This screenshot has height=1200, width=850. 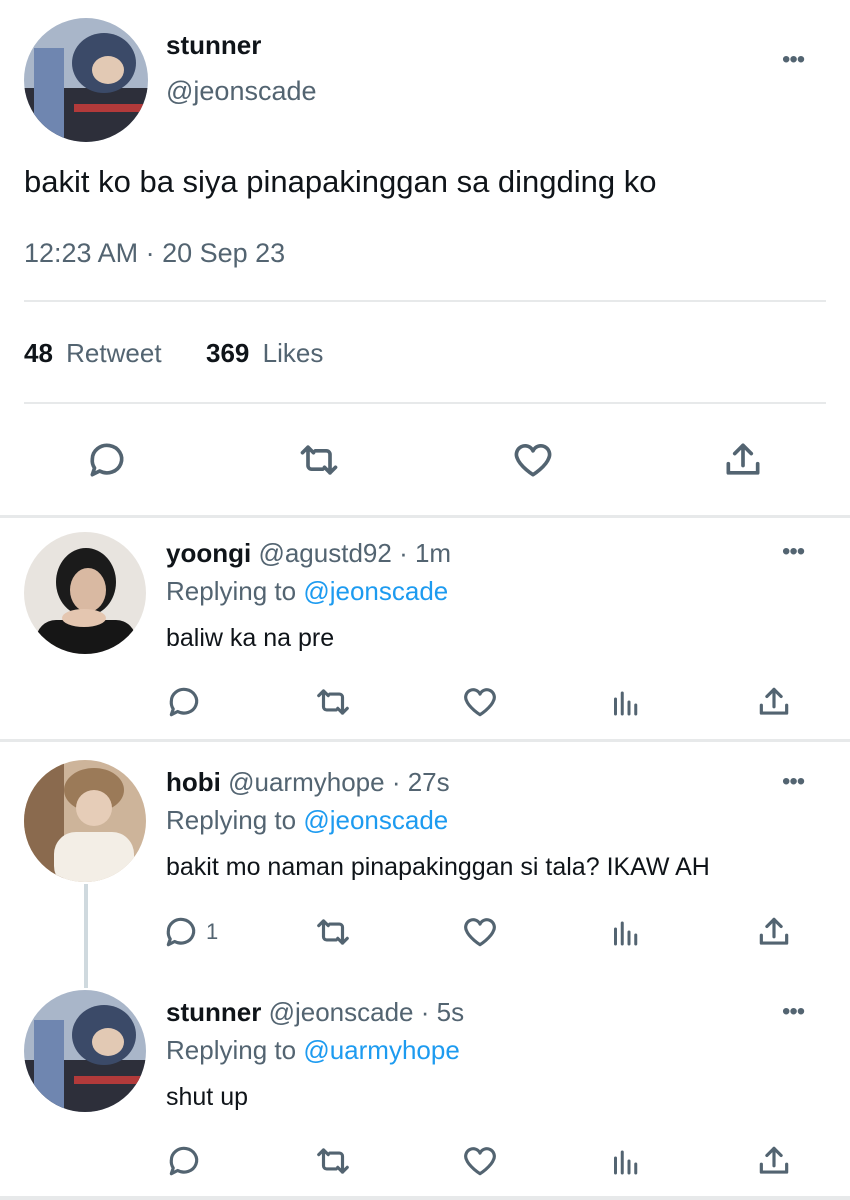 I want to click on reply-timestamp: · 1m, so click(x=425, y=553).